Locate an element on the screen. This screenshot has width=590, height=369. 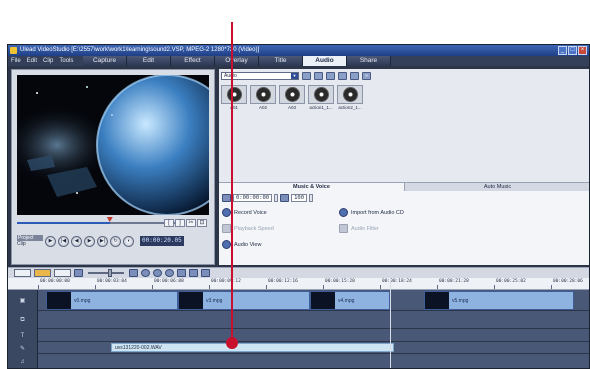
audio-clip-label: uvs131220-002.WAV is located at coordinates (138, 348).